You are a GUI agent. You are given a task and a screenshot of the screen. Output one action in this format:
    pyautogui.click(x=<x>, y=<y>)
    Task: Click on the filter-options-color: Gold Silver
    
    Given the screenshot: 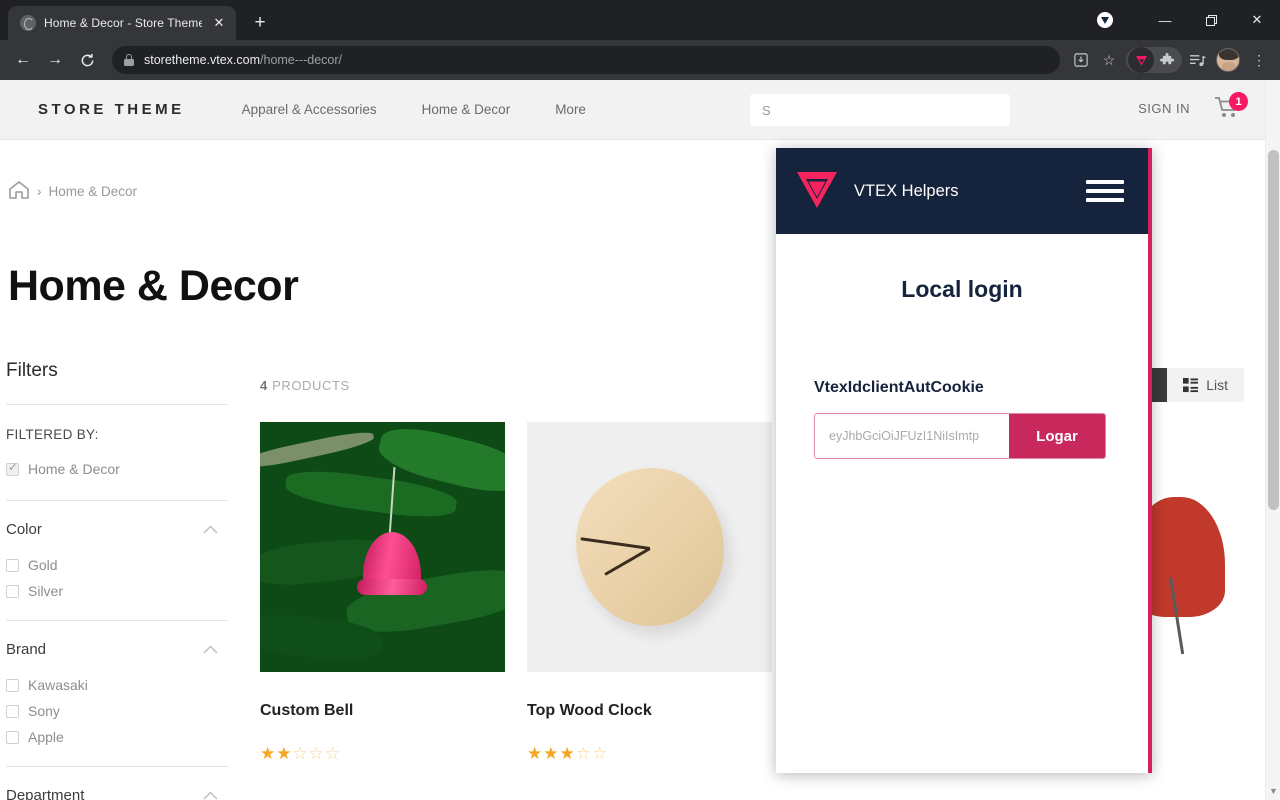 What is the action you would take?
    pyautogui.click(x=117, y=586)
    